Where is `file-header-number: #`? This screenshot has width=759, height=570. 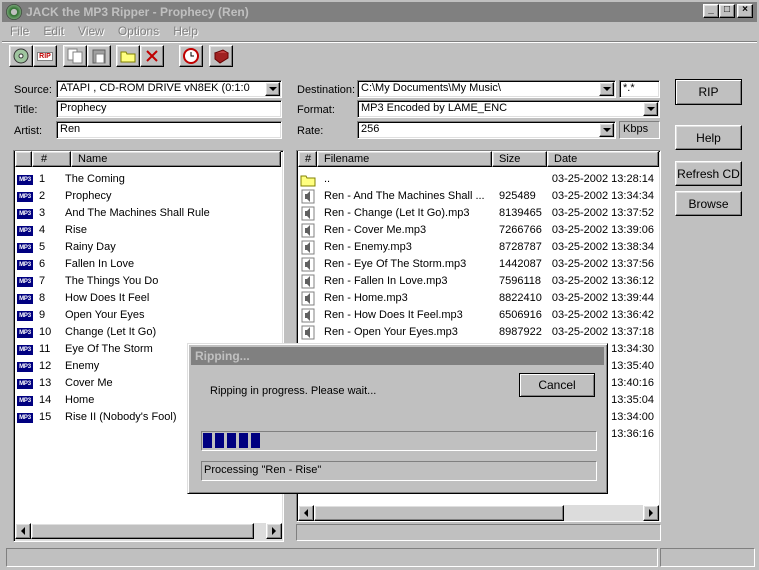 file-header-number: # is located at coordinates (307, 159).